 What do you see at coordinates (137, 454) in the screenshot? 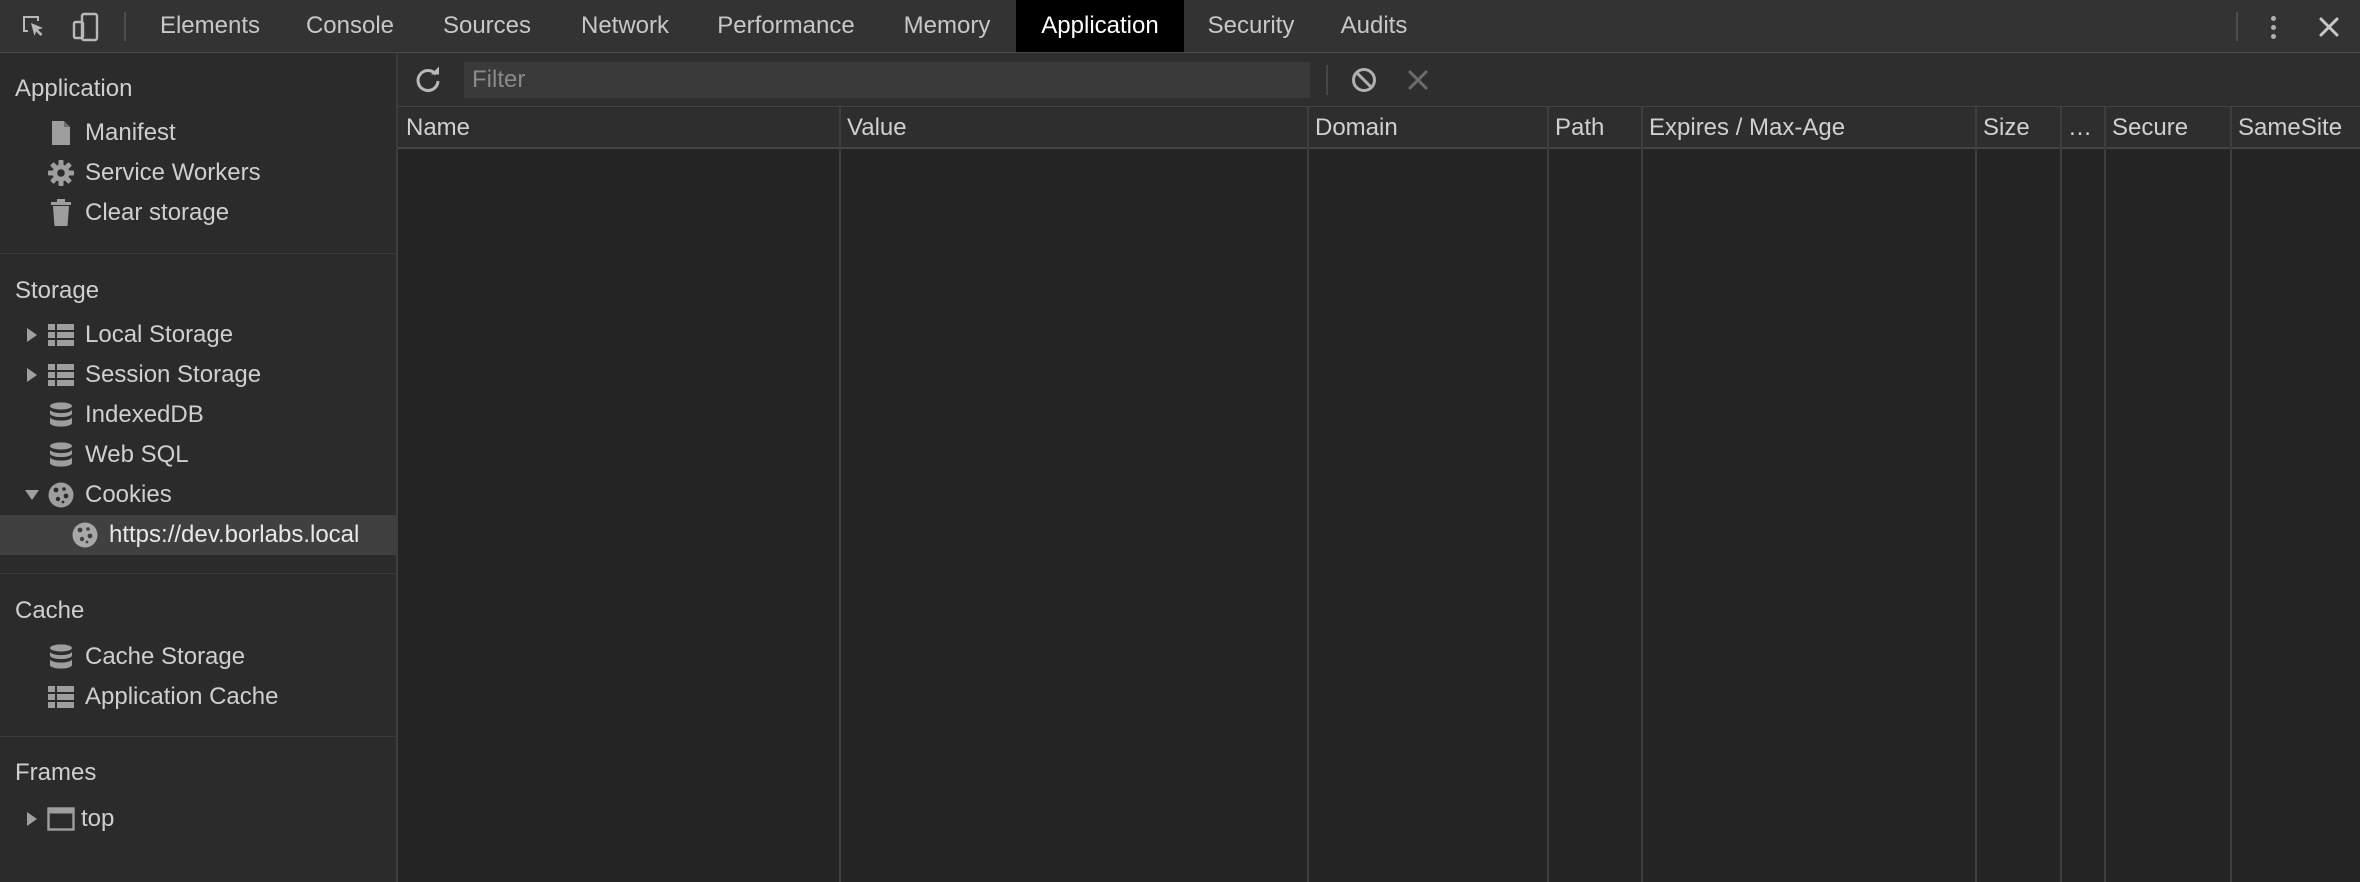
I see `sidebar-item-label: Web SQL` at bounding box center [137, 454].